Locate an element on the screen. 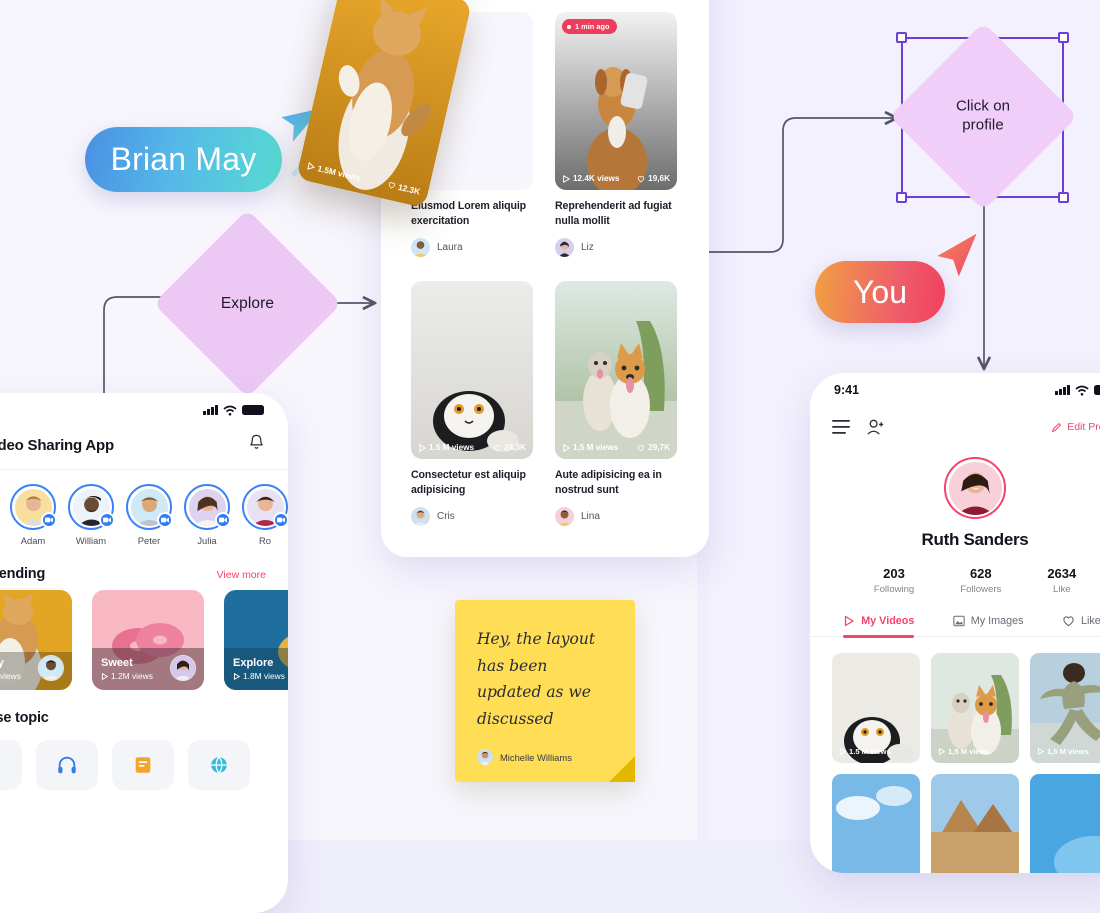 The height and width of the screenshot is (913, 1100). profile-avatar is located at coordinates (975, 488).